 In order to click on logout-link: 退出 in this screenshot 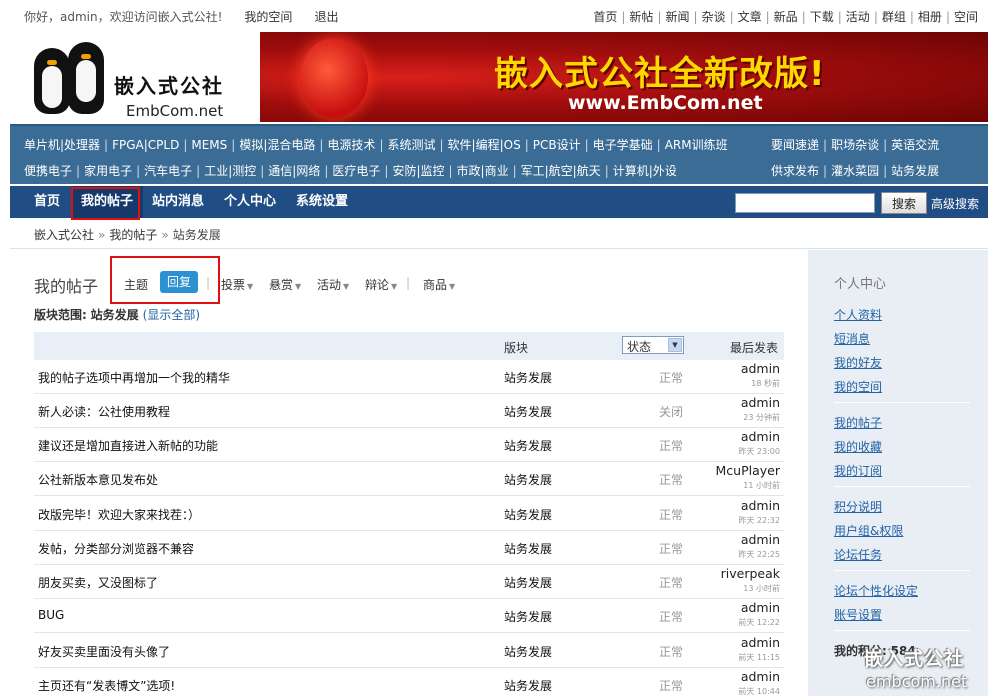, I will do `click(326, 17)`.